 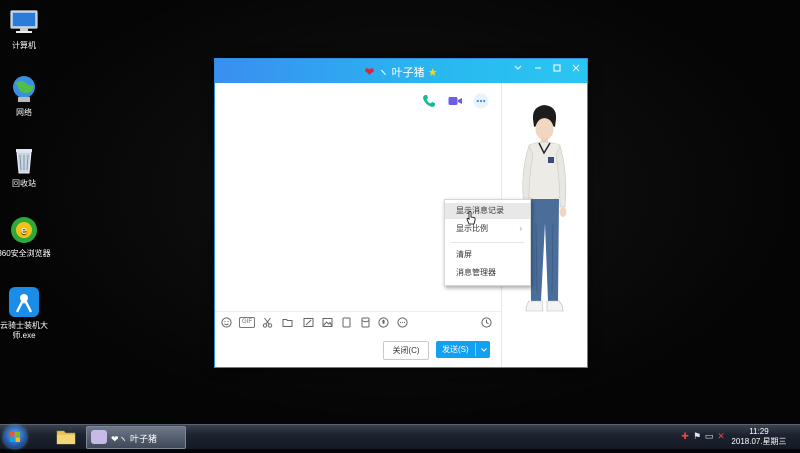 What do you see at coordinates (383, 322) in the screenshot?
I see `voice-icon` at bounding box center [383, 322].